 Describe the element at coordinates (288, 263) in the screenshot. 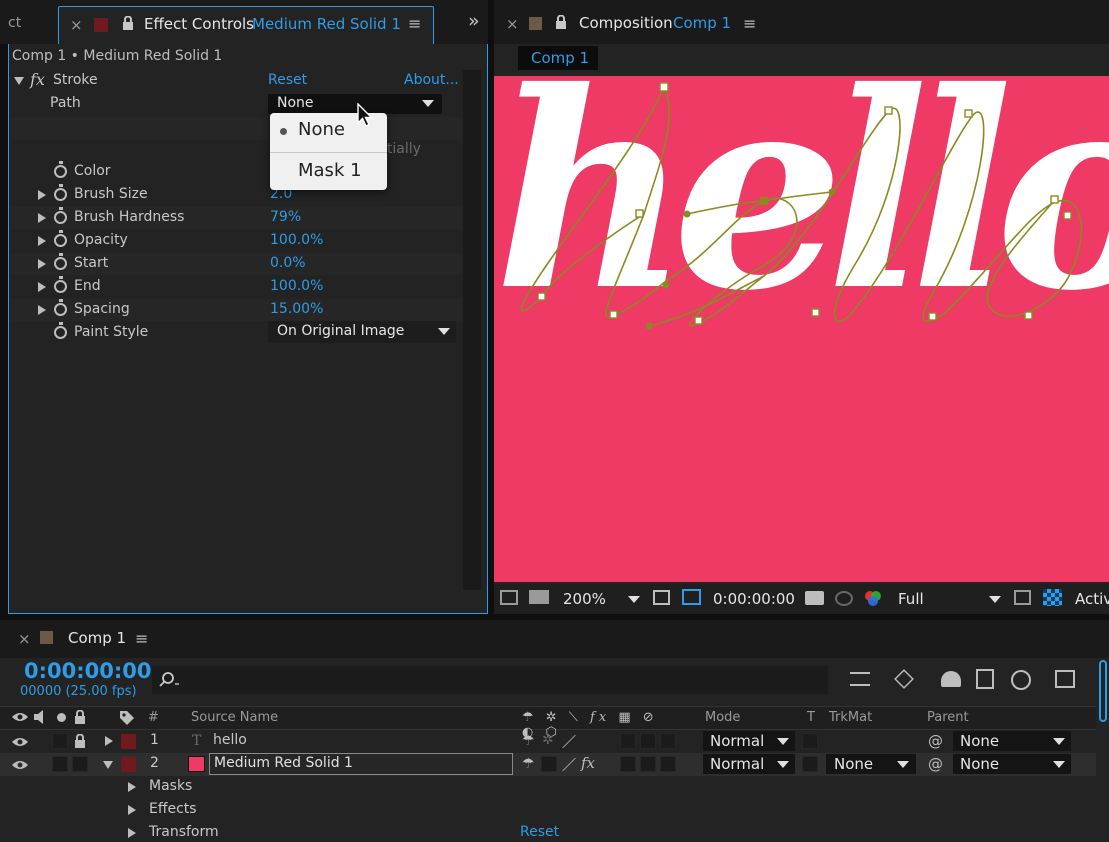

I see `prop-value: 0.0%` at that location.